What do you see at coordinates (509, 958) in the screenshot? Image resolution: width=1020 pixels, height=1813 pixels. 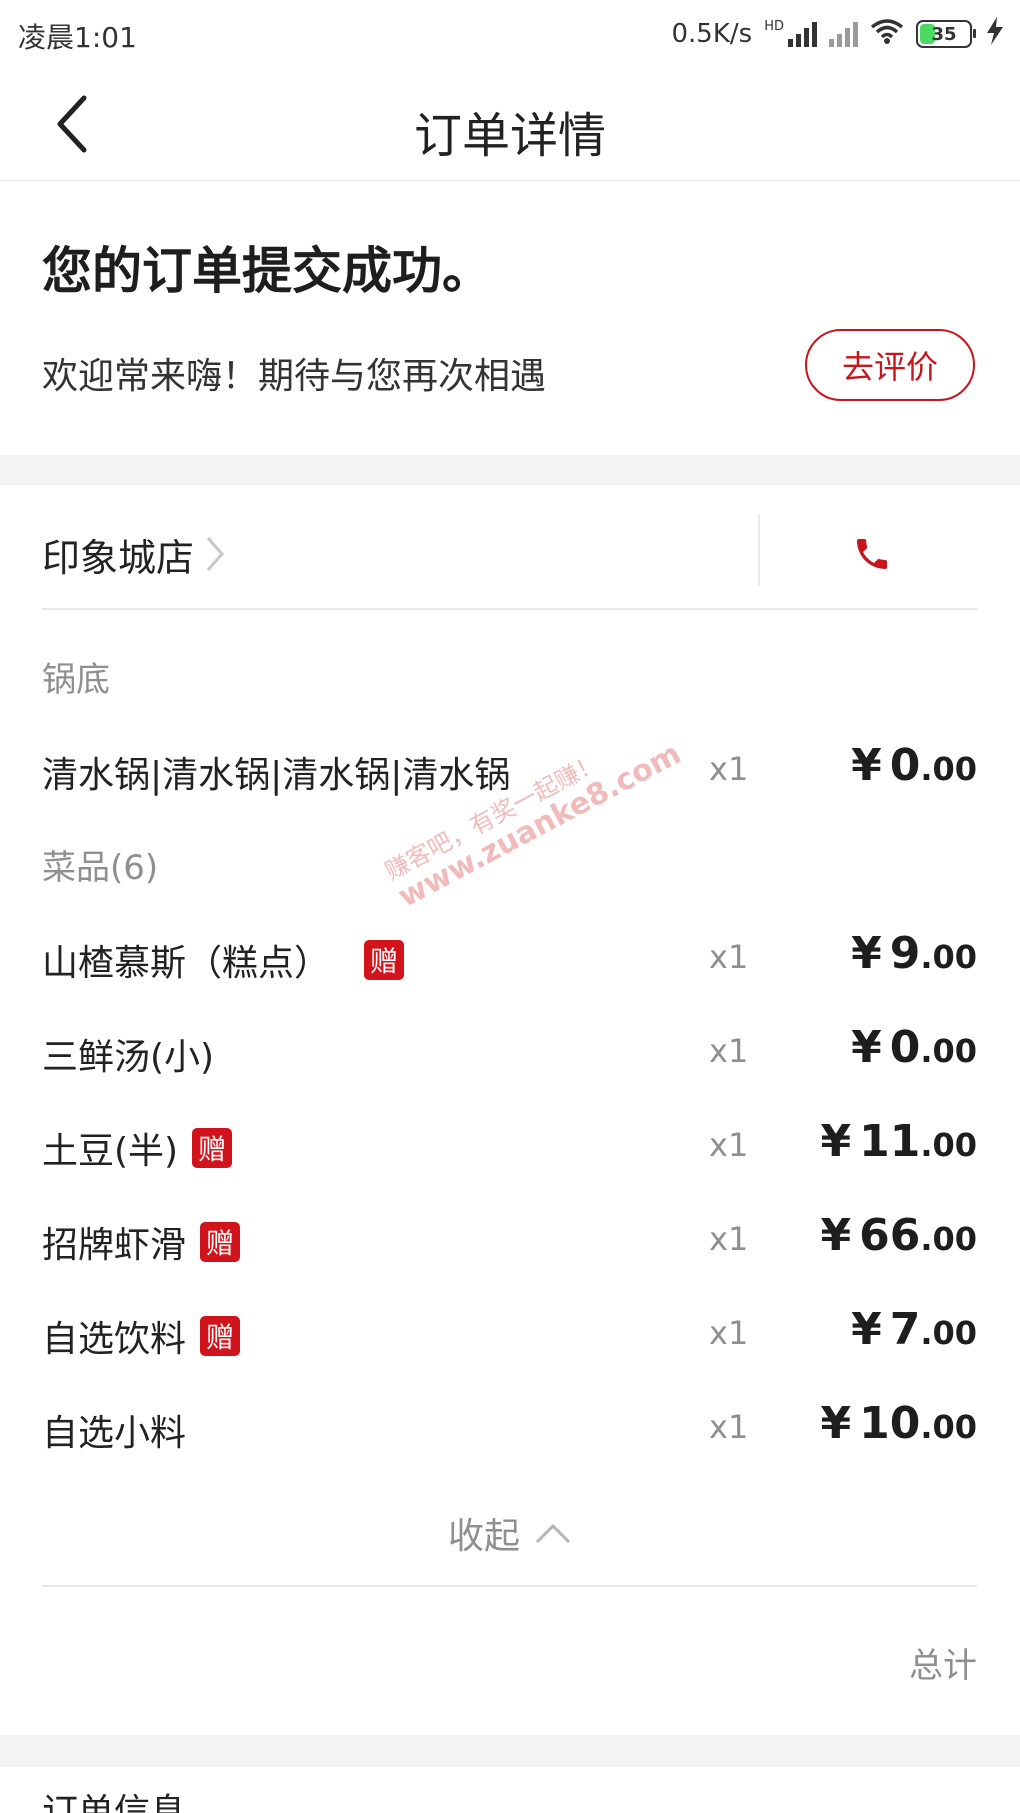 I see `list-item: 山楂慕斯（糕点） 赠 x1 ¥9.00` at bounding box center [509, 958].